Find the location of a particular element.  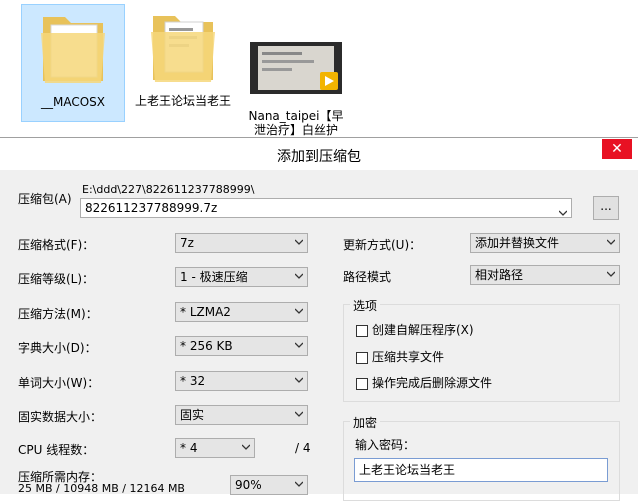

threads-value: * 4 is located at coordinates (189, 448).